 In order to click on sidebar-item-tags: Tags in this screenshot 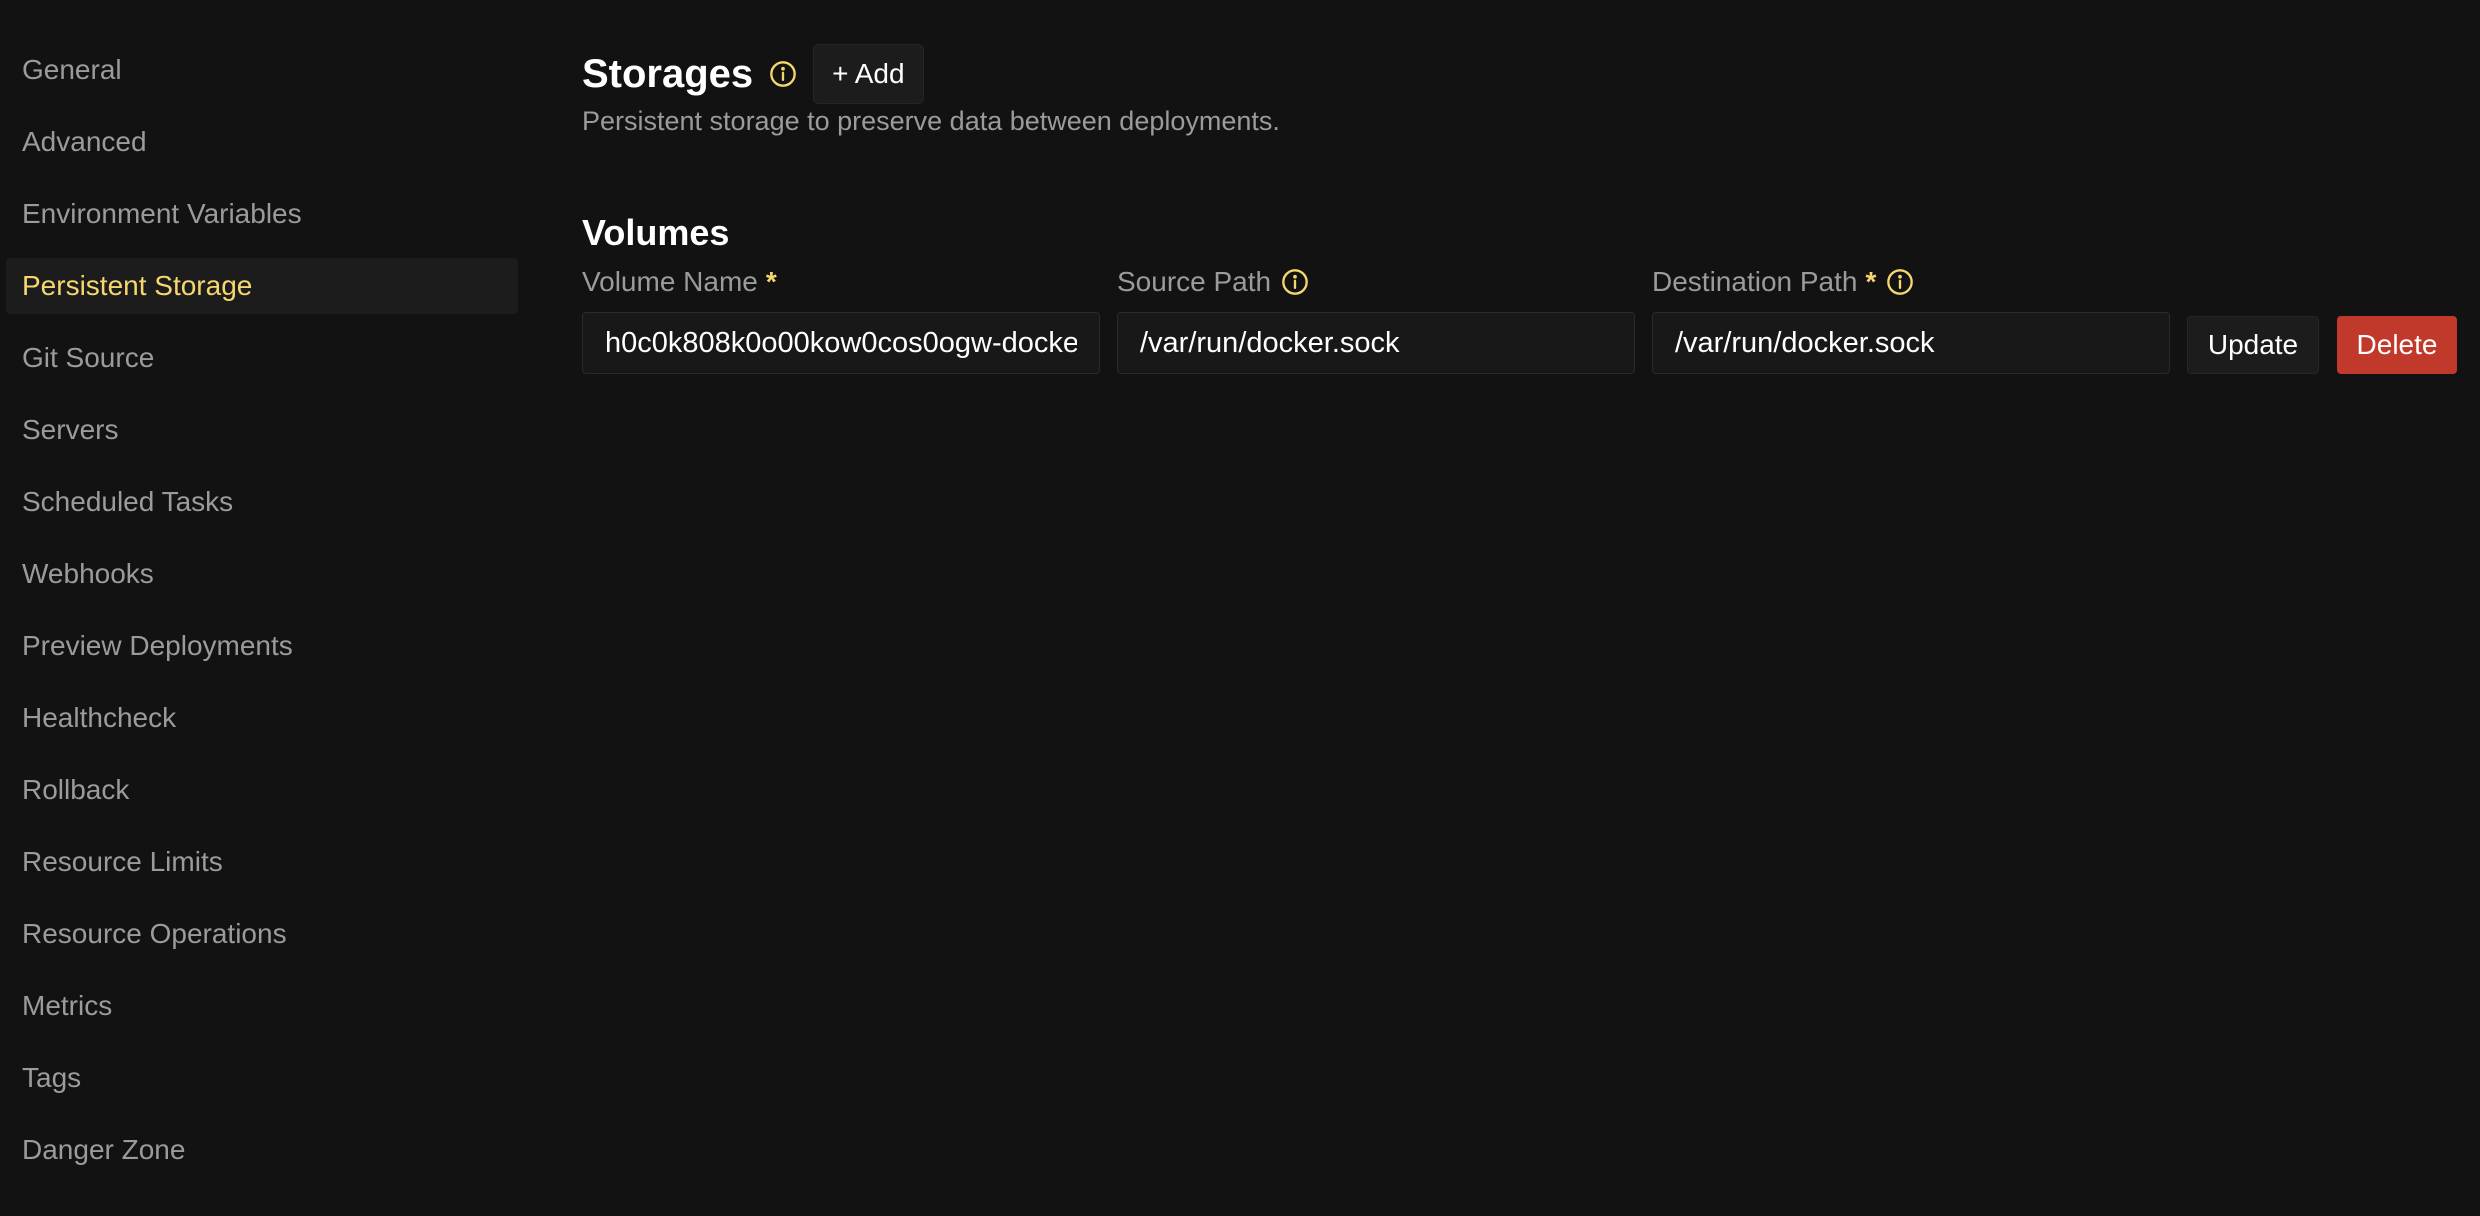, I will do `click(262, 1078)`.